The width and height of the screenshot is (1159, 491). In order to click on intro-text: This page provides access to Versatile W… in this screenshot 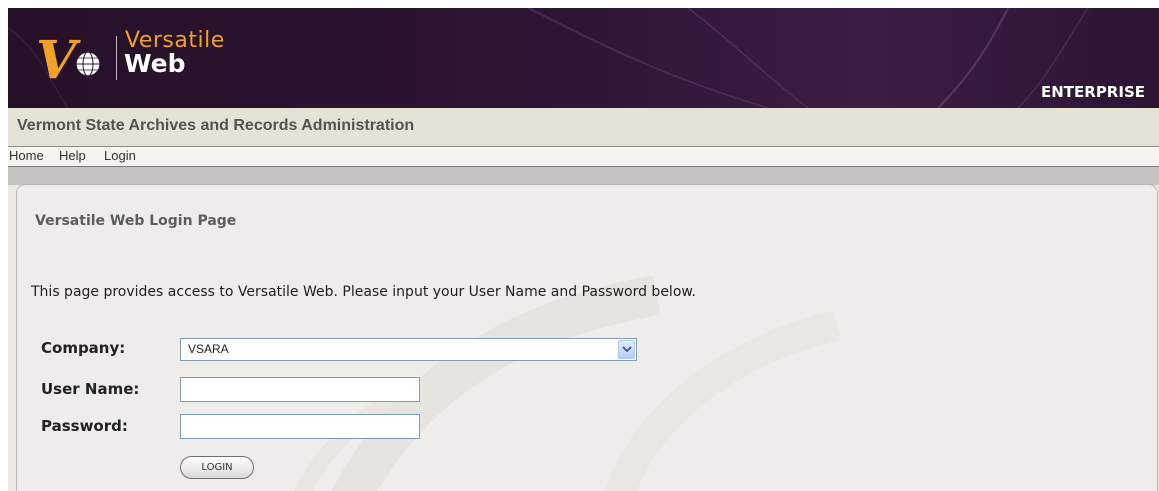, I will do `click(363, 292)`.